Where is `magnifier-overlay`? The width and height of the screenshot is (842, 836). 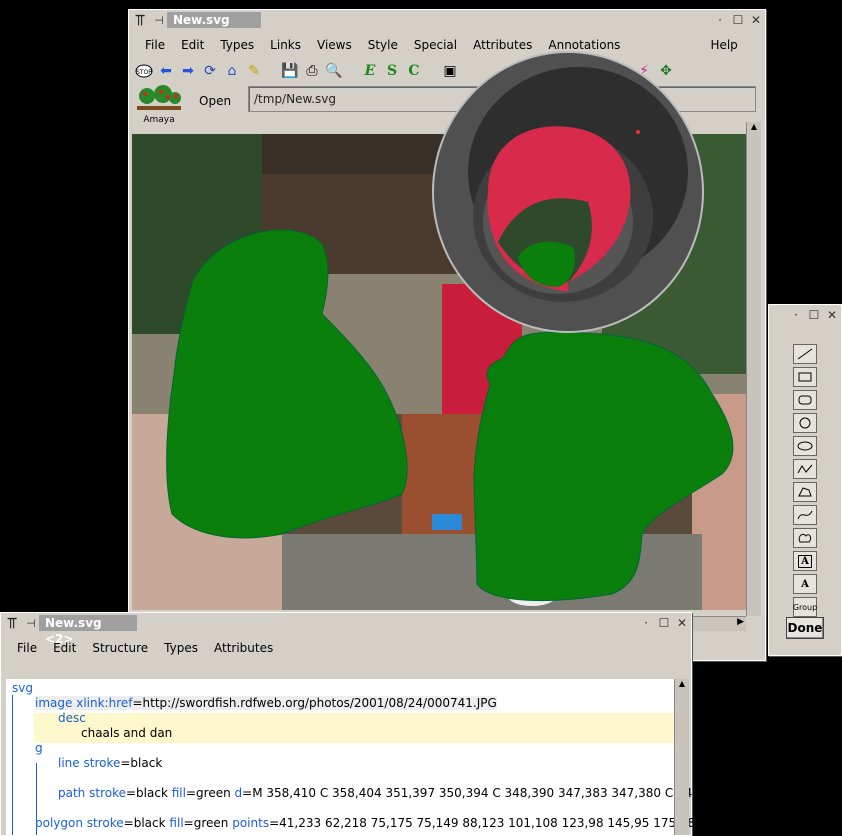
magnifier-overlay is located at coordinates (568, 190).